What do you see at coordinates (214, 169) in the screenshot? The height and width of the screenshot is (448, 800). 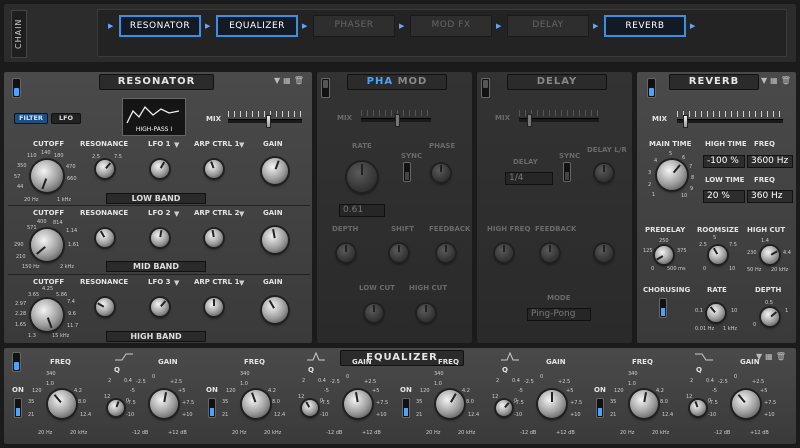 I see `low-arp-knob` at bounding box center [214, 169].